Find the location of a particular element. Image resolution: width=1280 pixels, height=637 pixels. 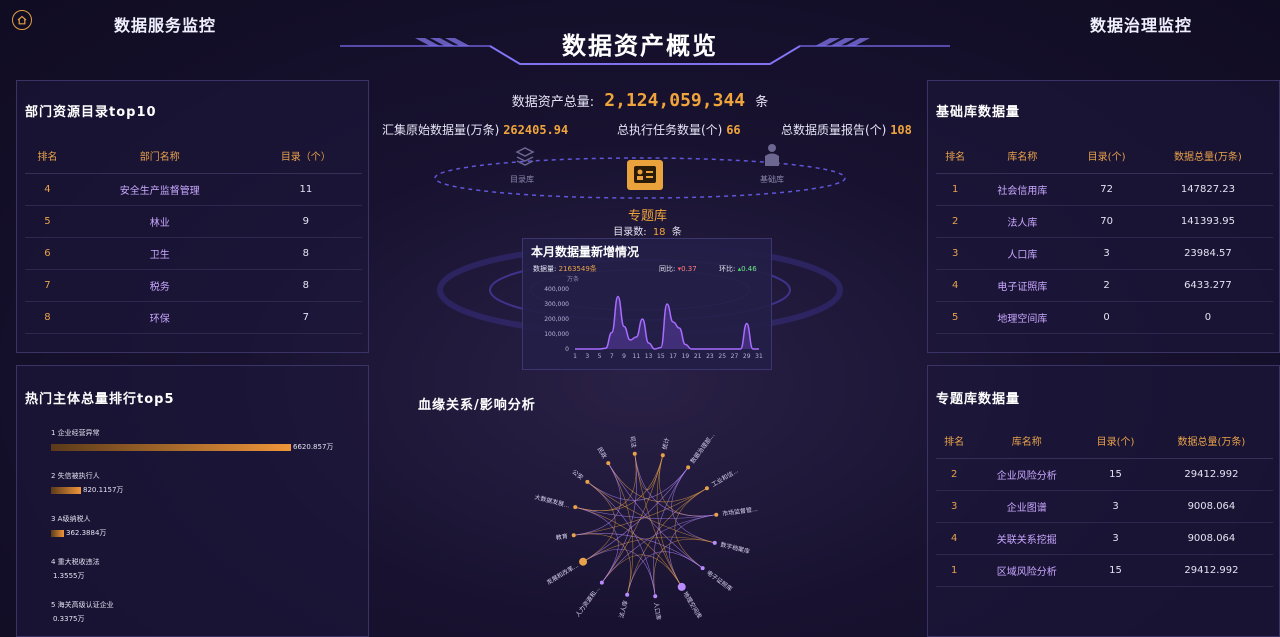

hot-item: 5 海关高级认证企业 0.3375万 is located at coordinates (201, 612).